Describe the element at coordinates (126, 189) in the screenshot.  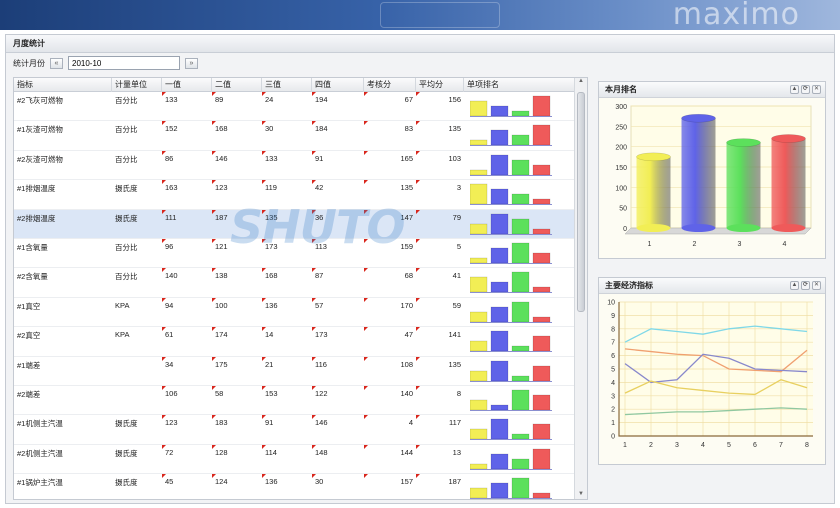
I see `cell-unit: 摄氏度` at that location.